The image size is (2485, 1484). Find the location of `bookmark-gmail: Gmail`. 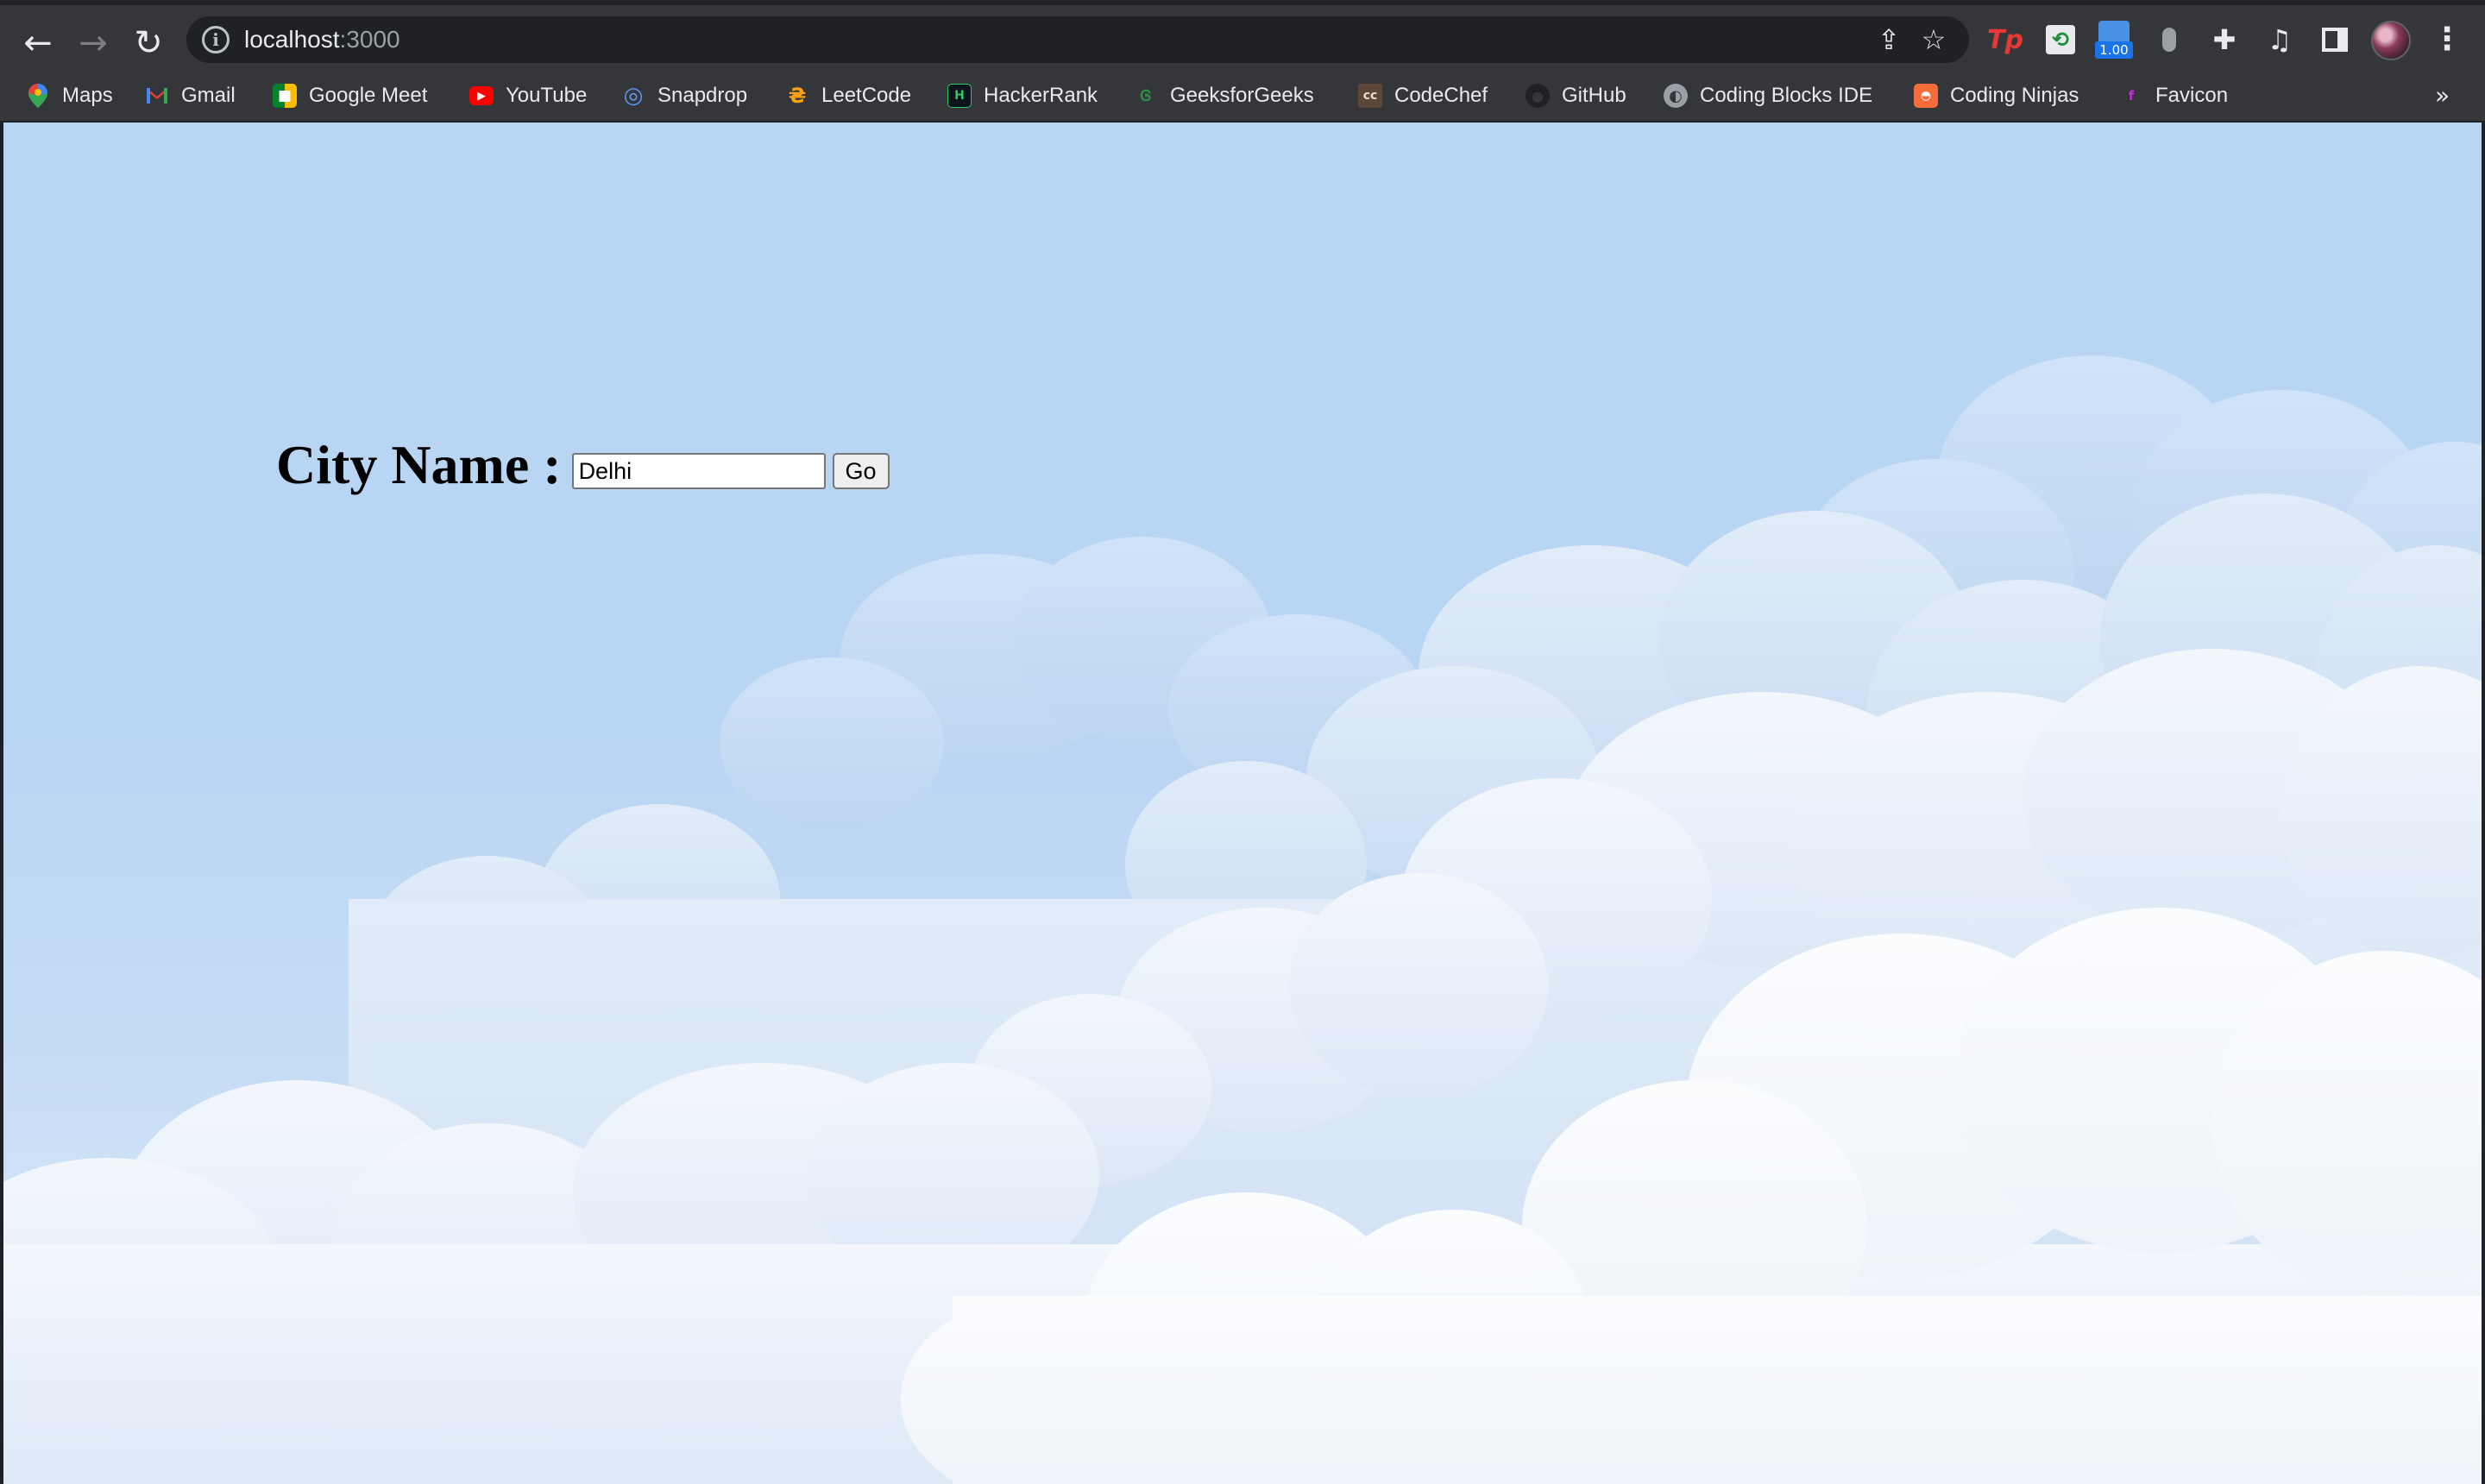

bookmark-gmail: Gmail is located at coordinates (190, 96).